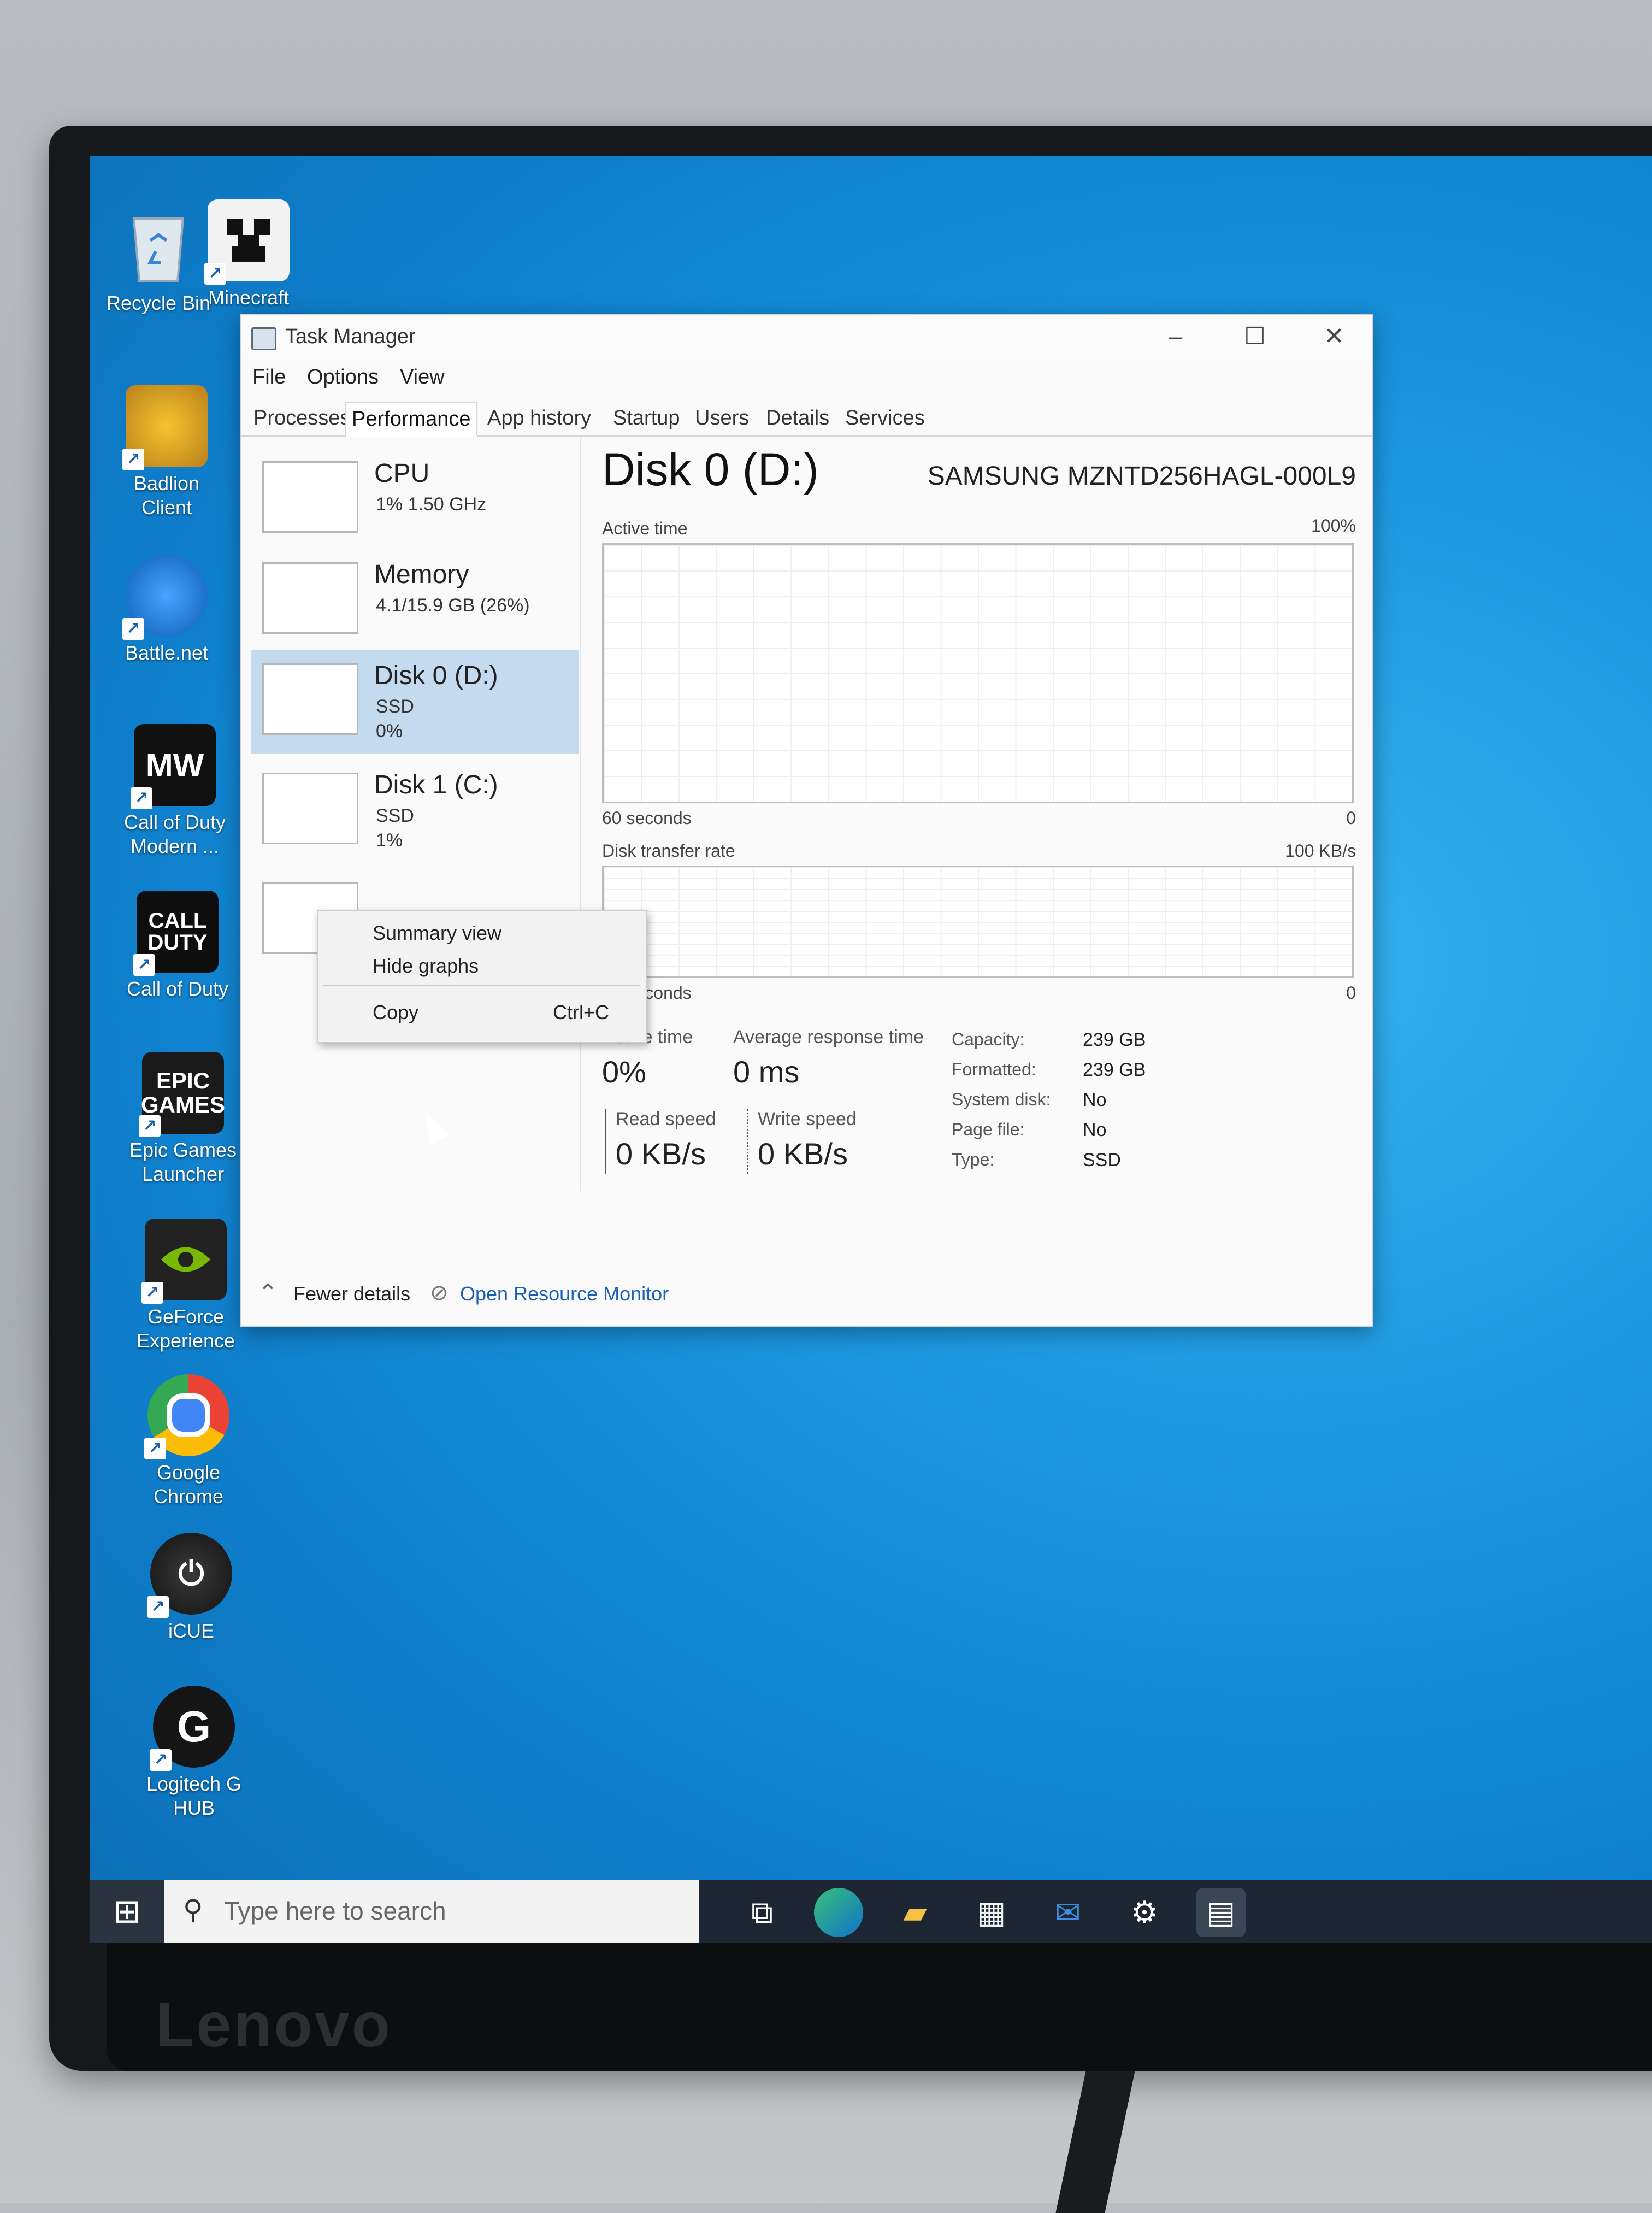  What do you see at coordinates (806, 1296) in the screenshot?
I see `window-footer: ⌃ Fewer details ⊘ Open Resource Monitor` at bounding box center [806, 1296].